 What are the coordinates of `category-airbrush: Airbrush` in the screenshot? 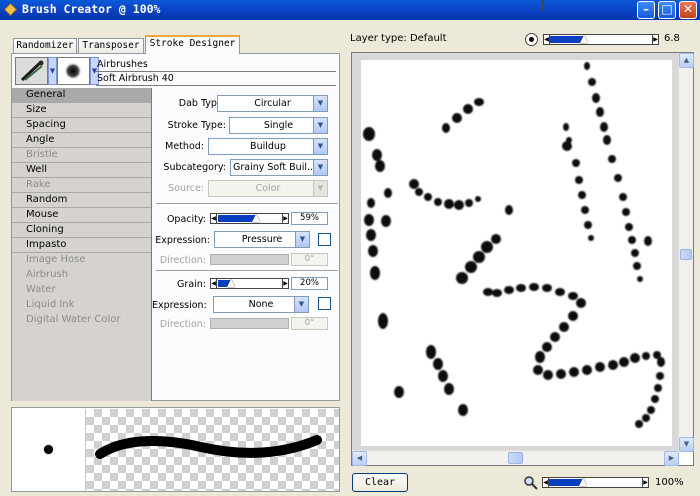 It's located at (81, 275).